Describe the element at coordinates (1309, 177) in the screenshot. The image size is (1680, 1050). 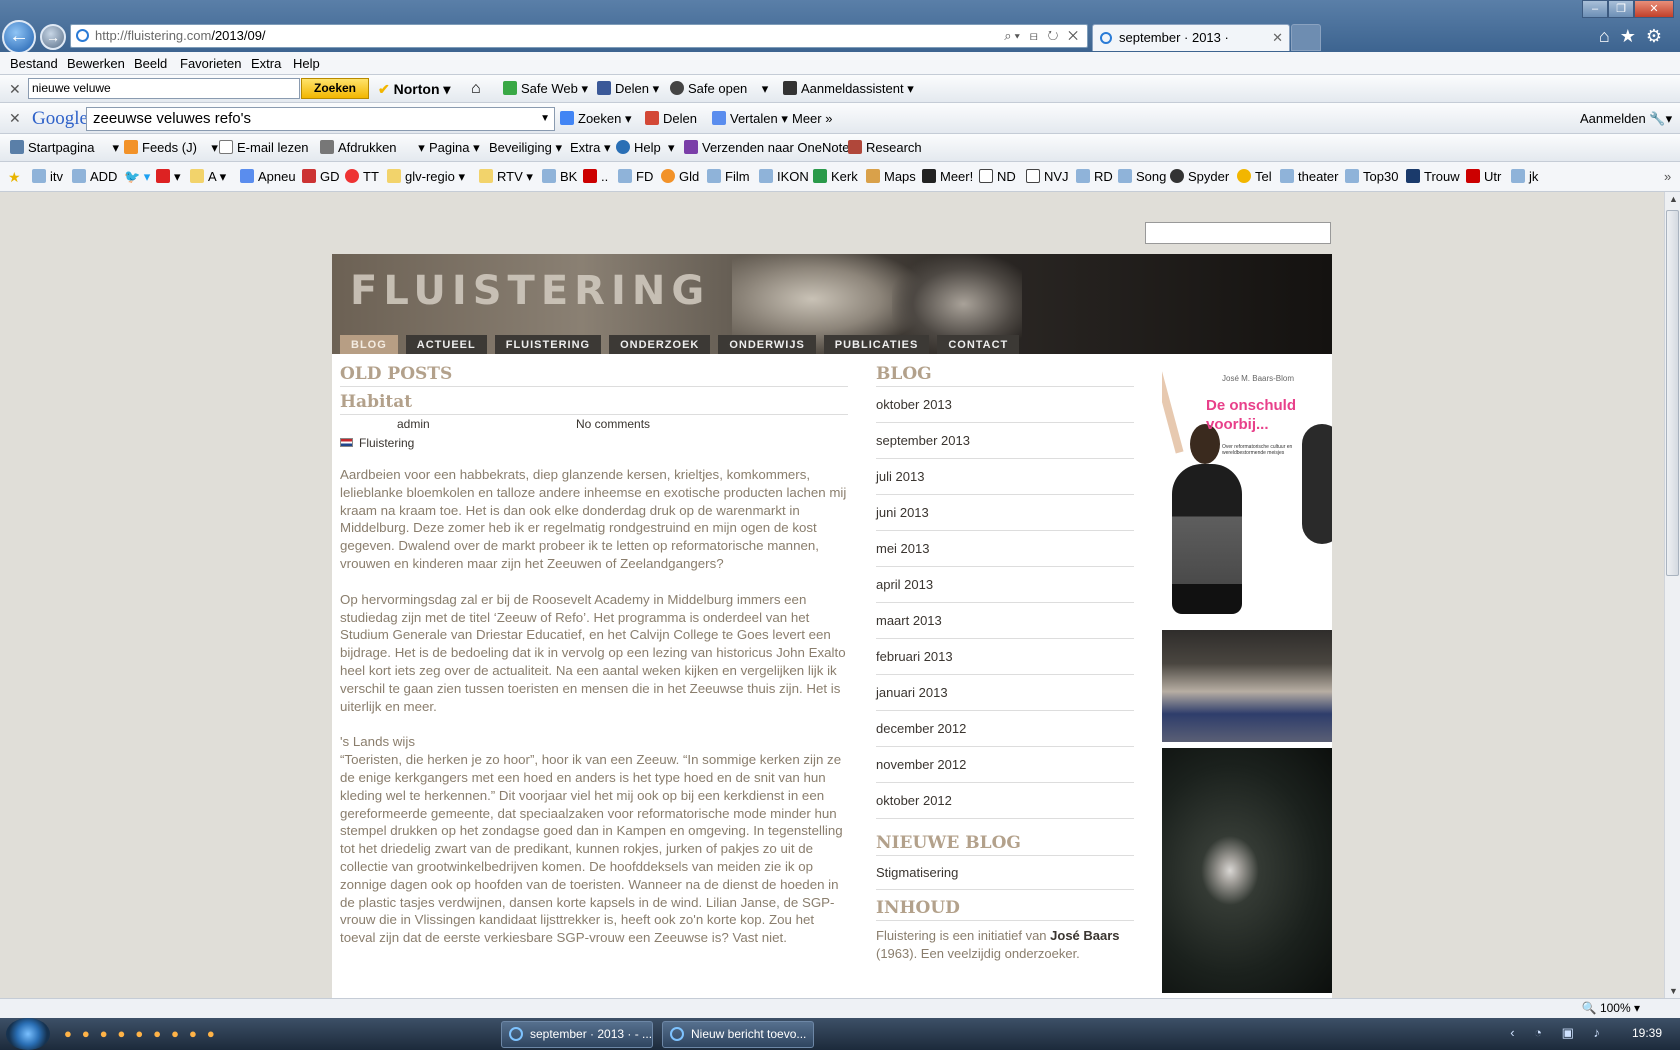
I see `fav-theater: theater` at that location.